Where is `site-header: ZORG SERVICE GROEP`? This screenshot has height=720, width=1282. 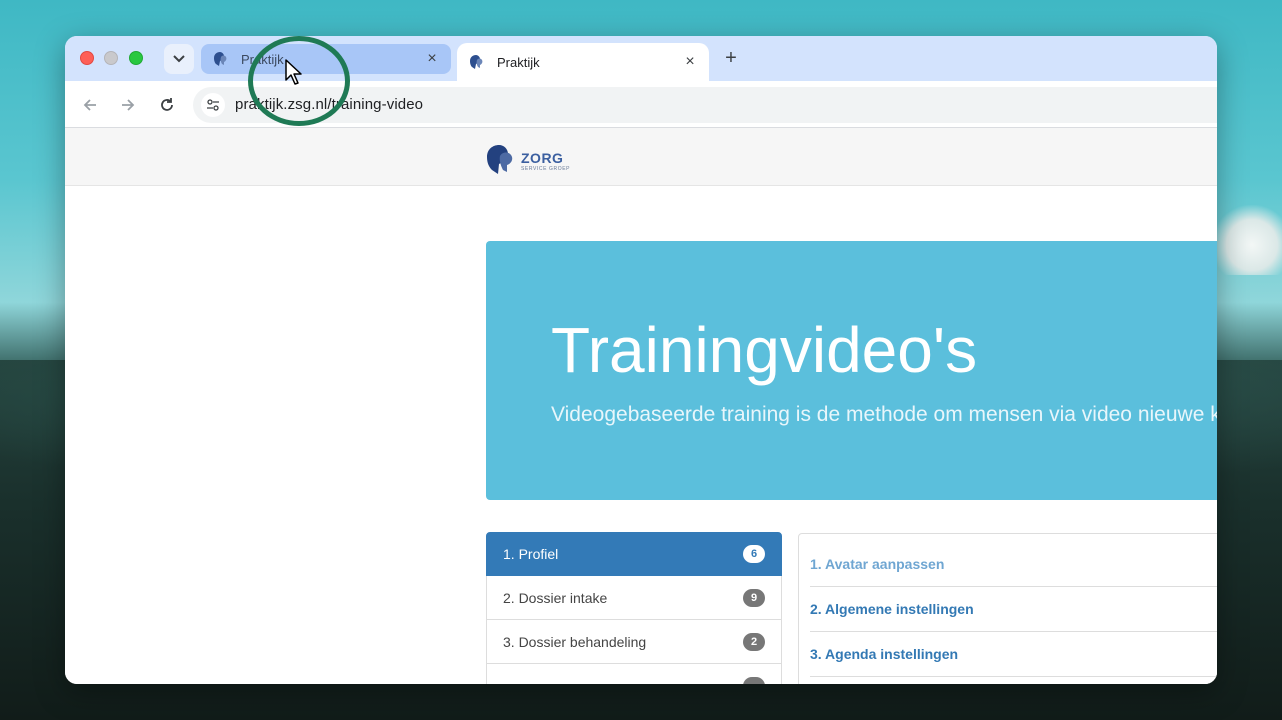
site-header: ZORG SERVICE GROEP is located at coordinates (641, 157).